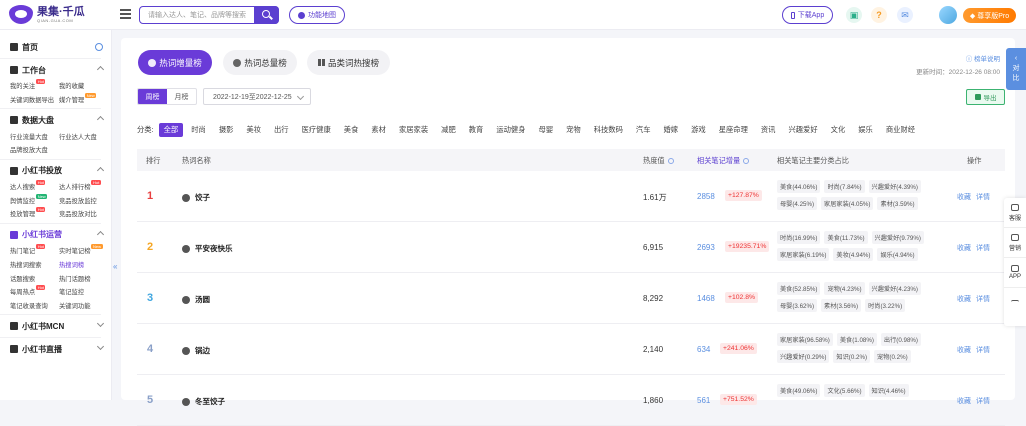 The width and height of the screenshot is (1026, 426). I want to click on customer-service-button: 客服, so click(1015, 213).